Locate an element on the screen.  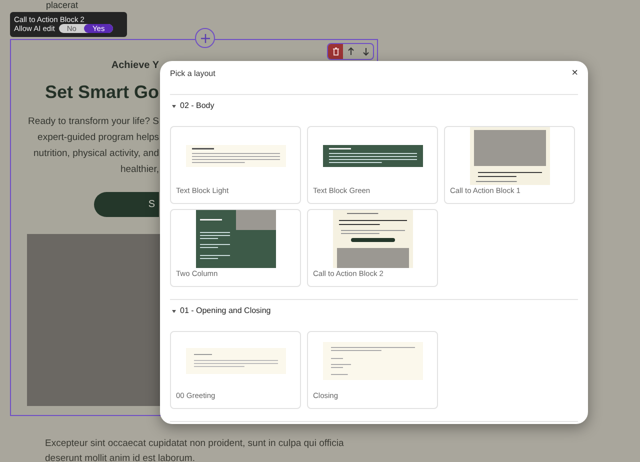
dialog-title: Pick a layout is located at coordinates (193, 74).